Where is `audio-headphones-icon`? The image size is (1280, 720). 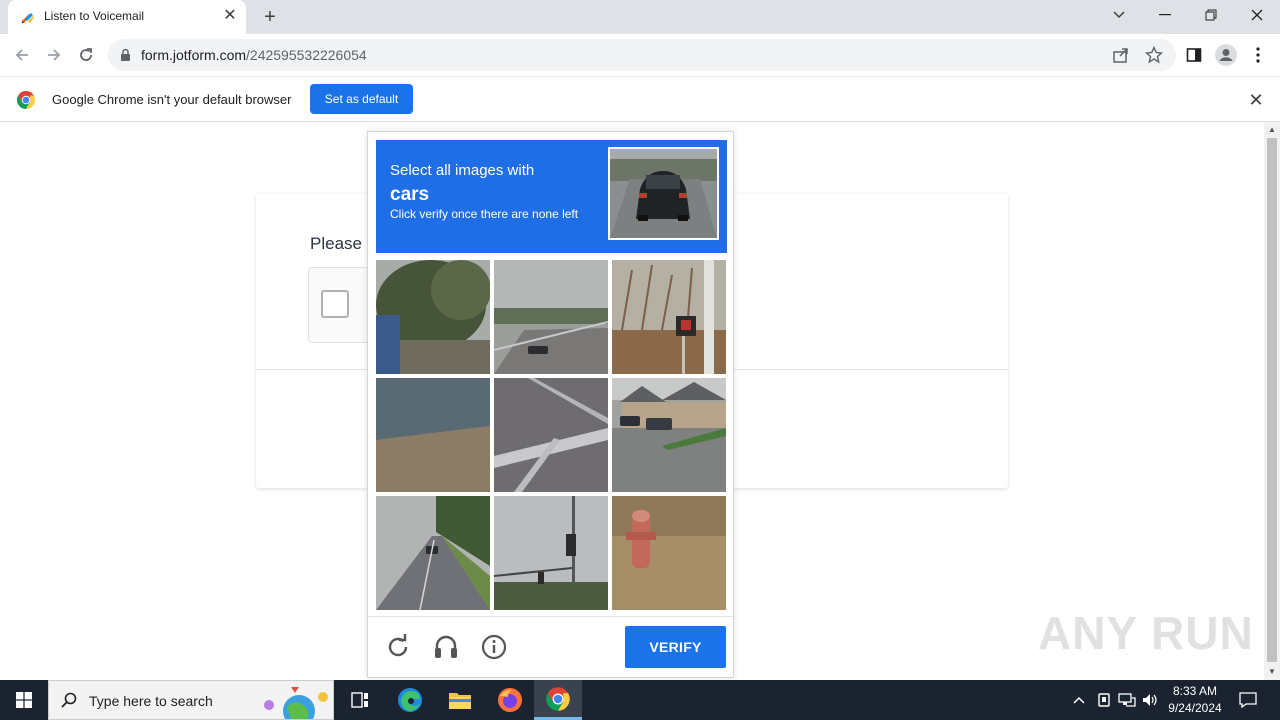
audio-headphones-icon is located at coordinates (446, 647).